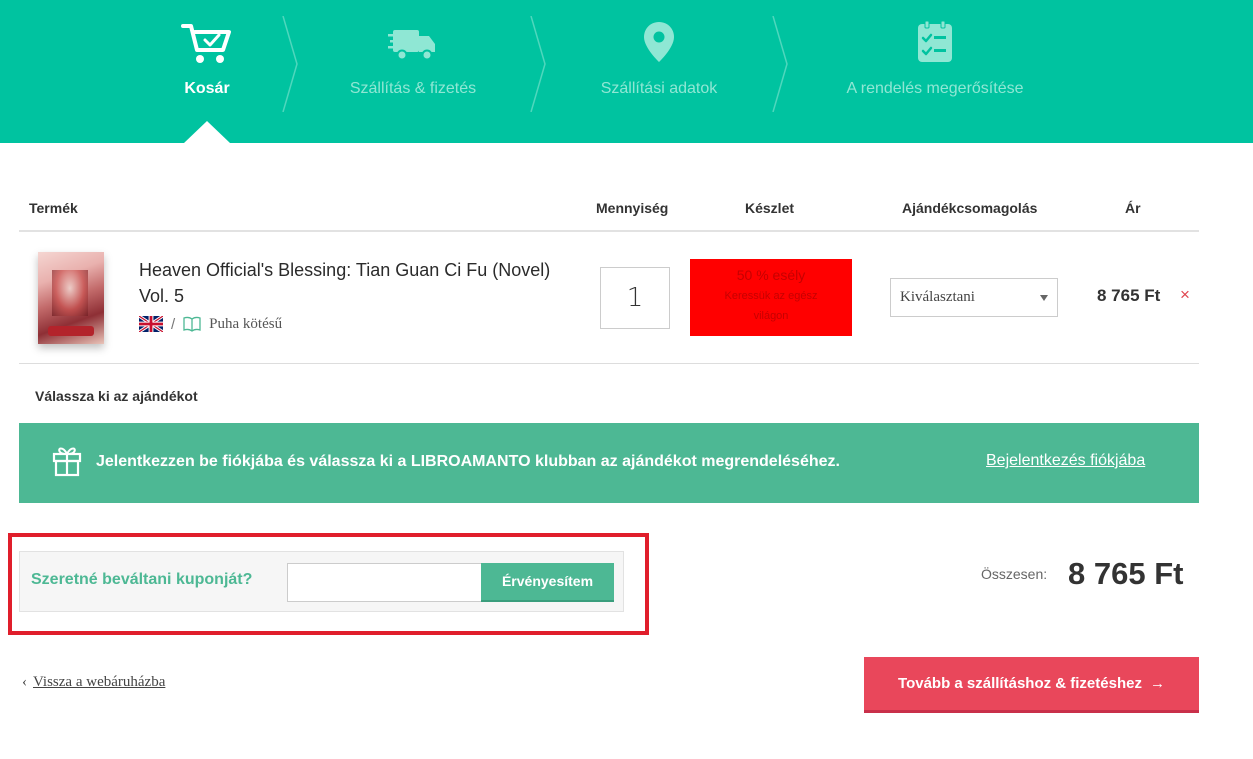  Describe the element at coordinates (935, 71) in the screenshot. I see `step-order-confirmation: A rendelés megerősítése` at that location.